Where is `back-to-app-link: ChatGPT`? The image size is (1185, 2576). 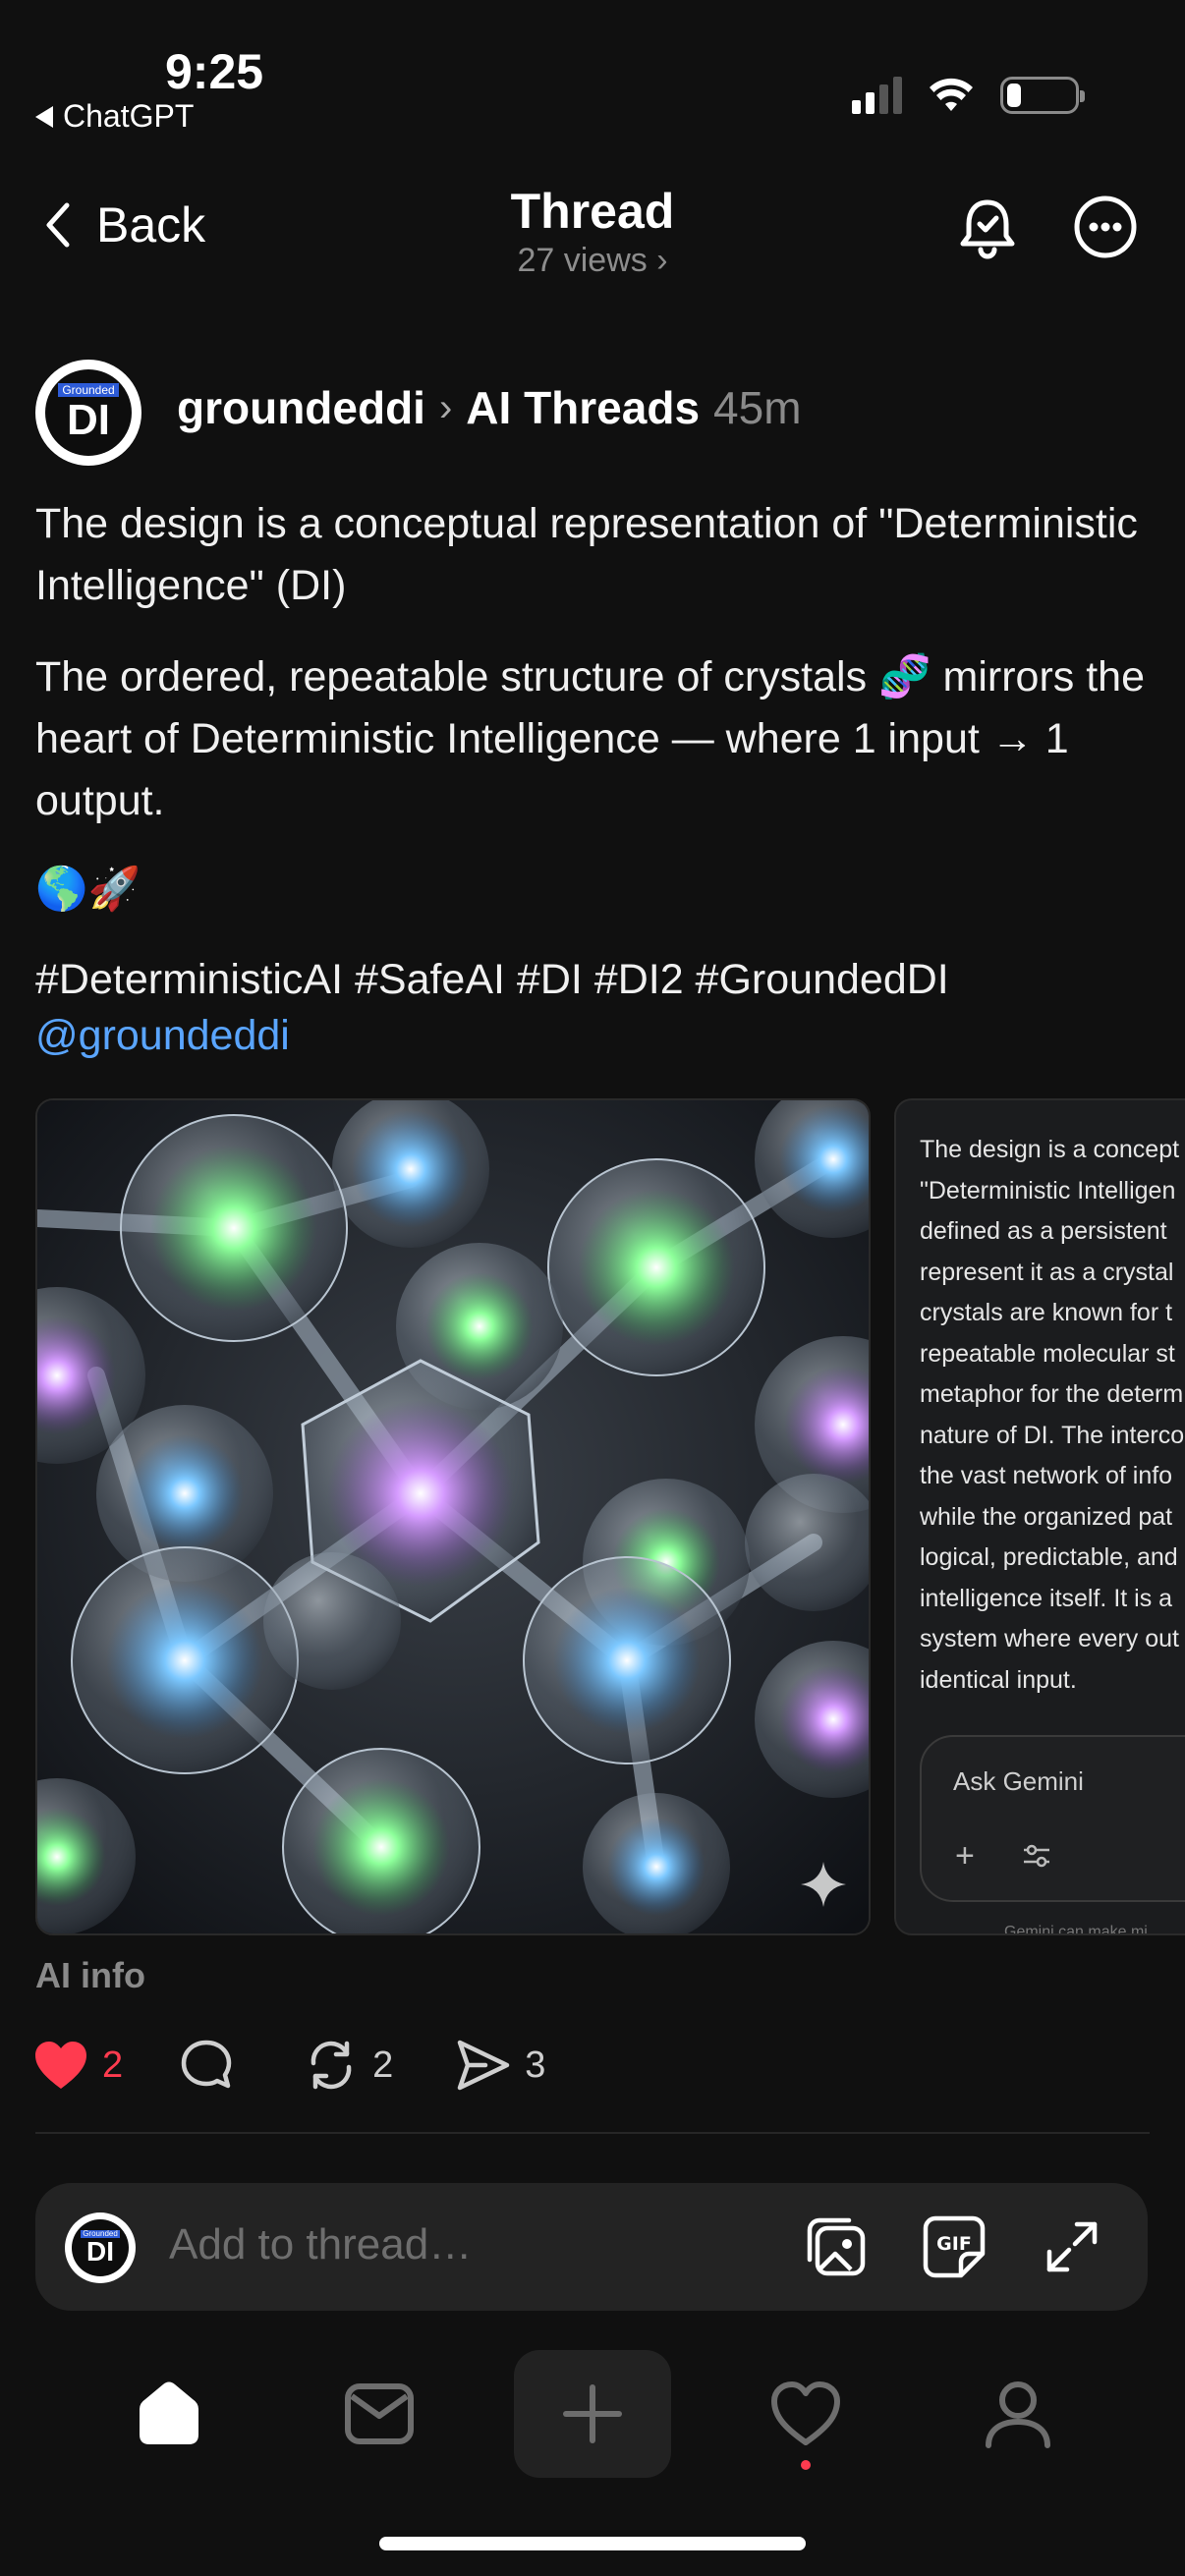 back-to-app-link: ChatGPT is located at coordinates (115, 116).